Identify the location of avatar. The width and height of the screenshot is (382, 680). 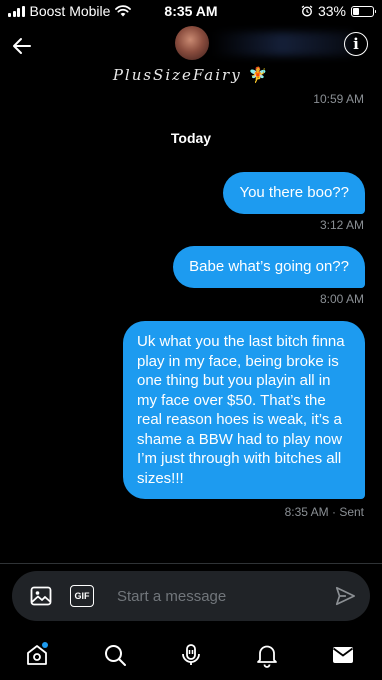
(192, 43).